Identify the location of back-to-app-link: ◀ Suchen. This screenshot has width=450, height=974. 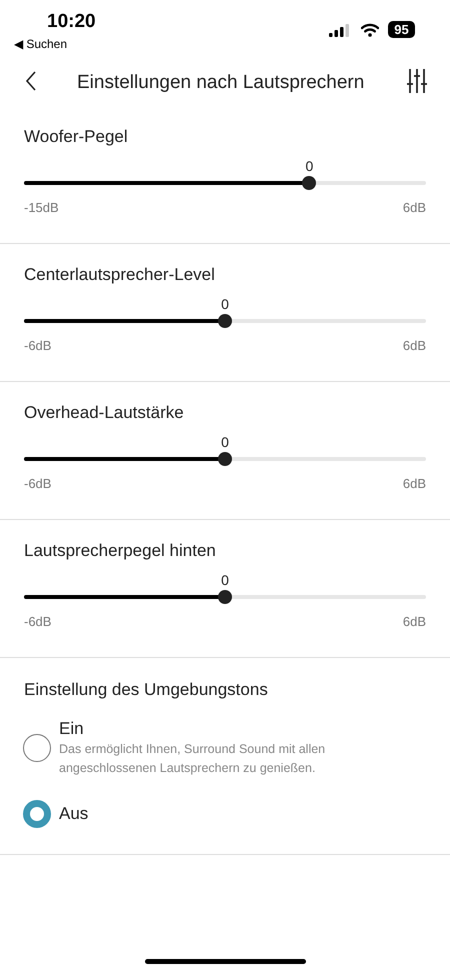
(41, 44).